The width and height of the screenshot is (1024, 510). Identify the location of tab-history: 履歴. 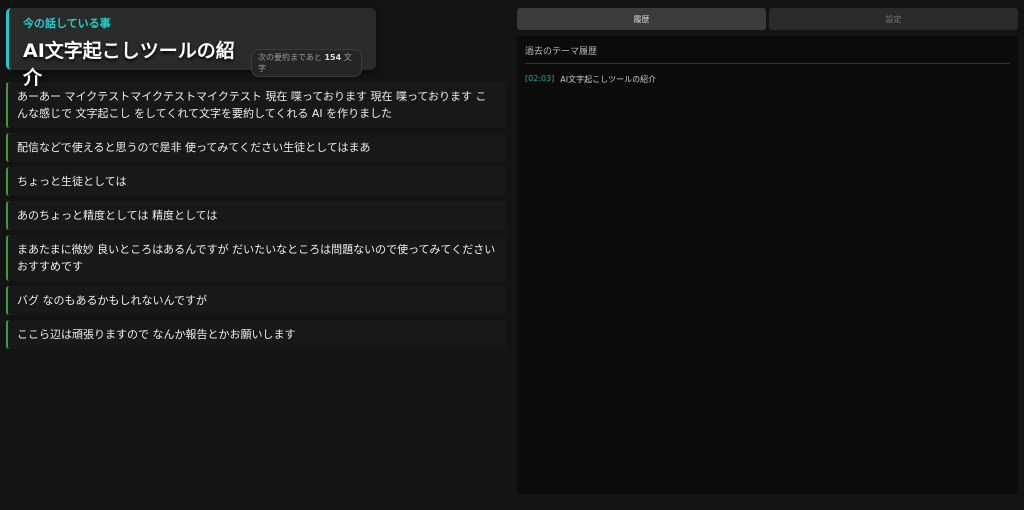
(641, 19).